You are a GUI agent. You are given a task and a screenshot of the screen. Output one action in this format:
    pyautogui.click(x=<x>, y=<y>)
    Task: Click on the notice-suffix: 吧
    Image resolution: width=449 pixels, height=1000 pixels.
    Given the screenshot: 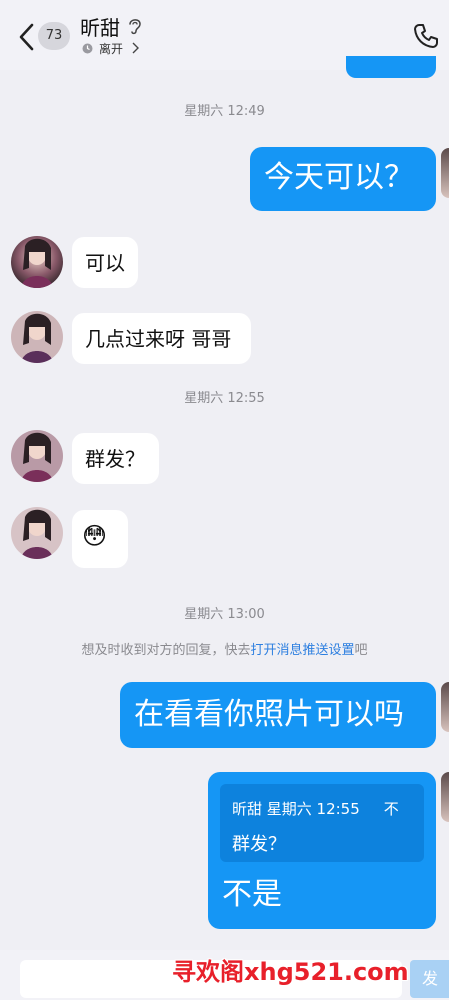 What is the action you would take?
    pyautogui.click(x=361, y=650)
    